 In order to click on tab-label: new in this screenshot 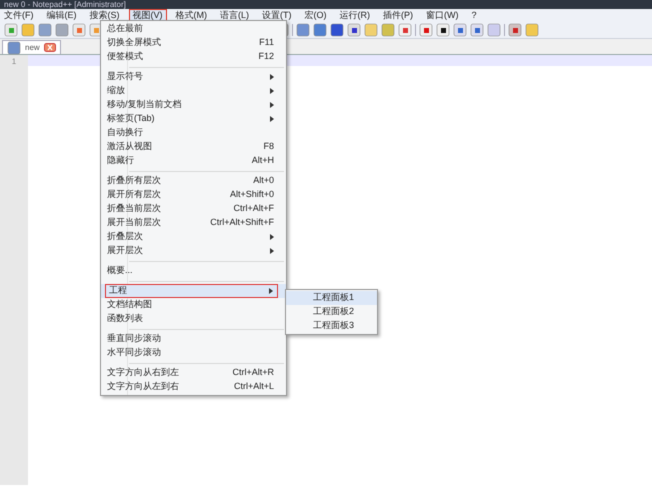, I will do `click(32, 48)`.